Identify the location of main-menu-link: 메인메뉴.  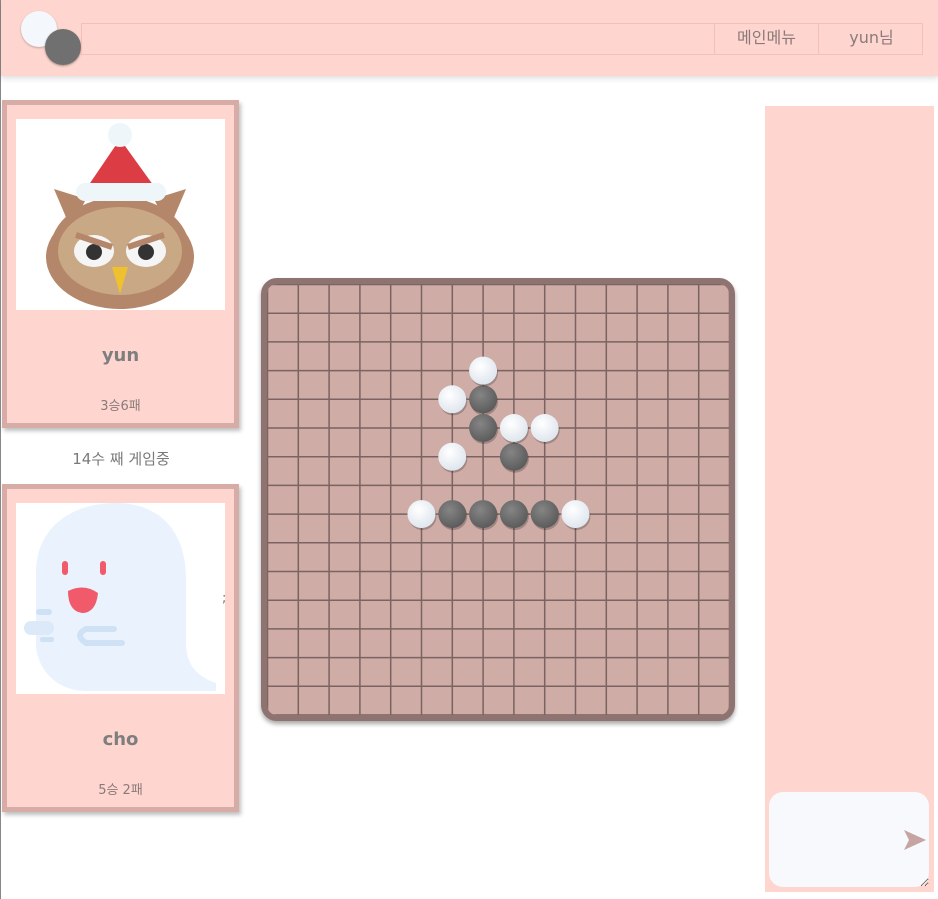
(766, 39).